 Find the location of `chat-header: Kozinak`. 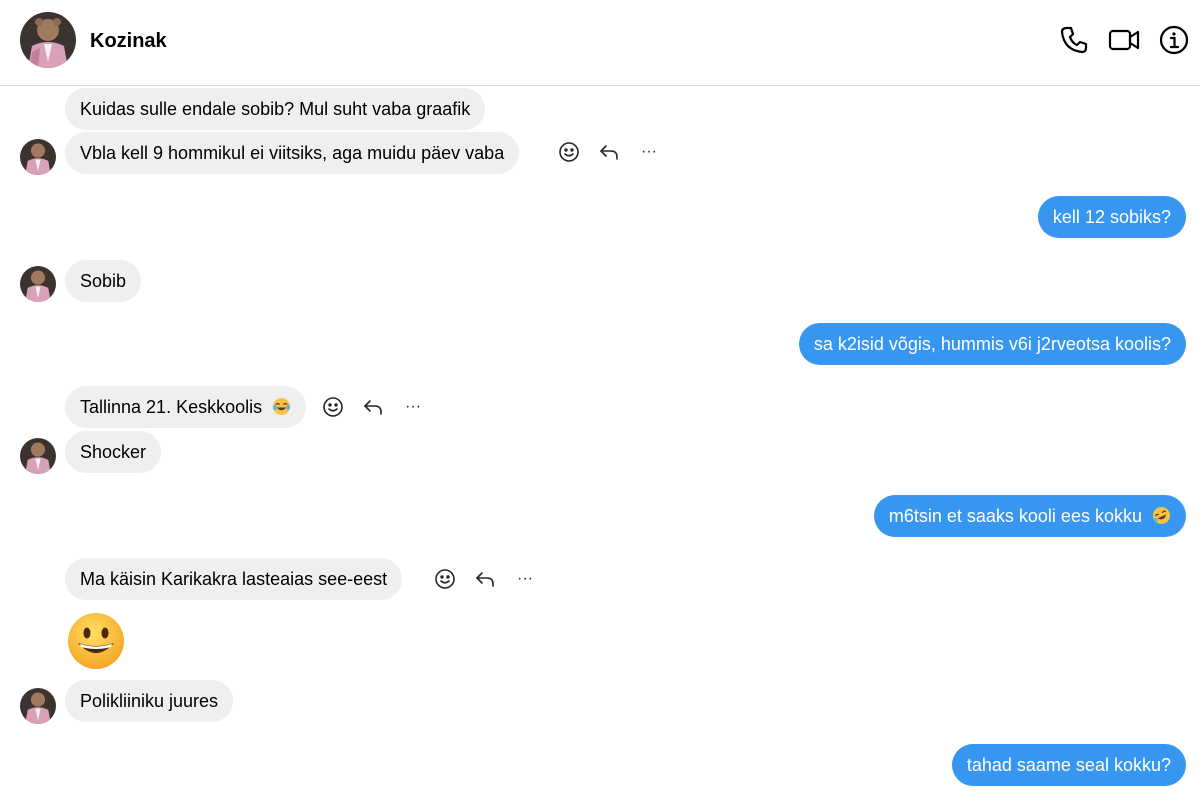

chat-header: Kozinak is located at coordinates (600, 43).